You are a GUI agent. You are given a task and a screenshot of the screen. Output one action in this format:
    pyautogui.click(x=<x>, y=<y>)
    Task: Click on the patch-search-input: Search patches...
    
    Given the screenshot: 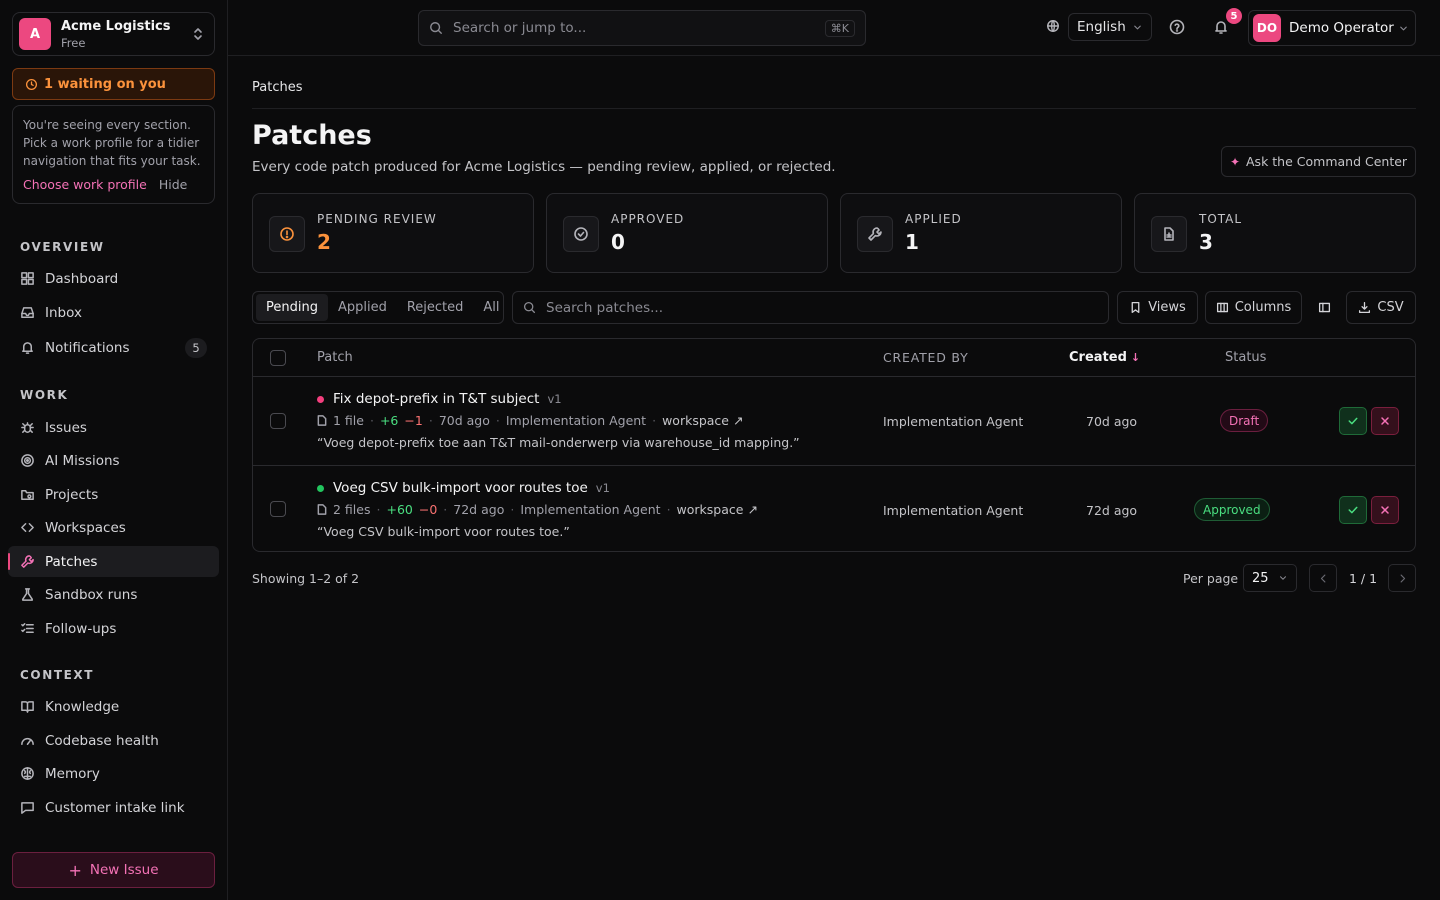 What is the action you would take?
    pyautogui.click(x=810, y=307)
    